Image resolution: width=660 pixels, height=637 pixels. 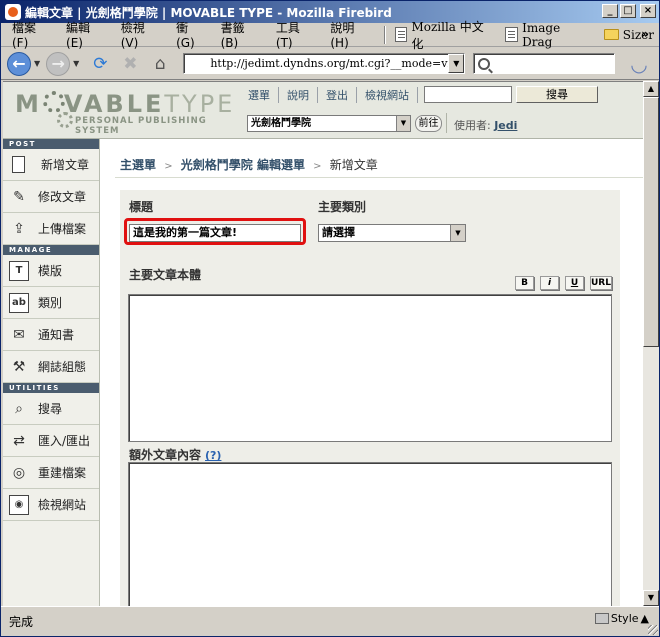 I want to click on sidebar-item-label: 模版, so click(x=50, y=271).